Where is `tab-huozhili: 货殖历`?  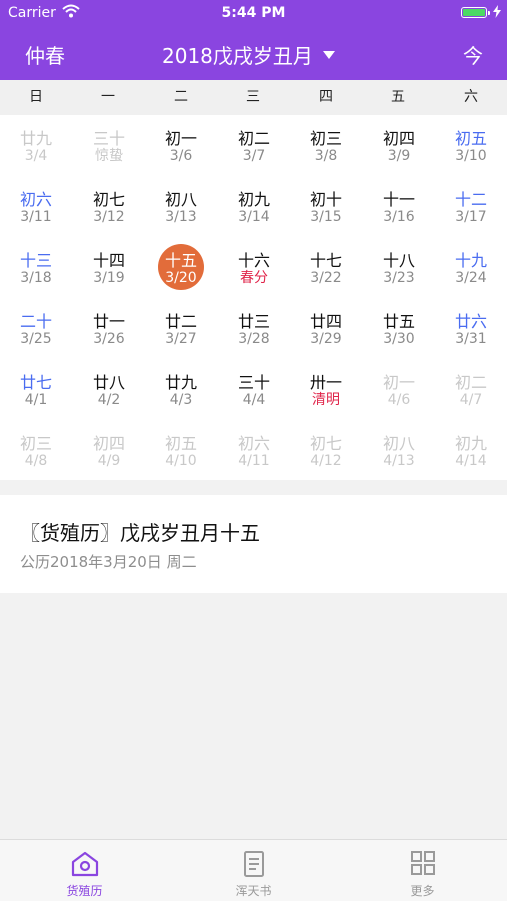
tab-huozhili: 货殖历 is located at coordinates (84, 870).